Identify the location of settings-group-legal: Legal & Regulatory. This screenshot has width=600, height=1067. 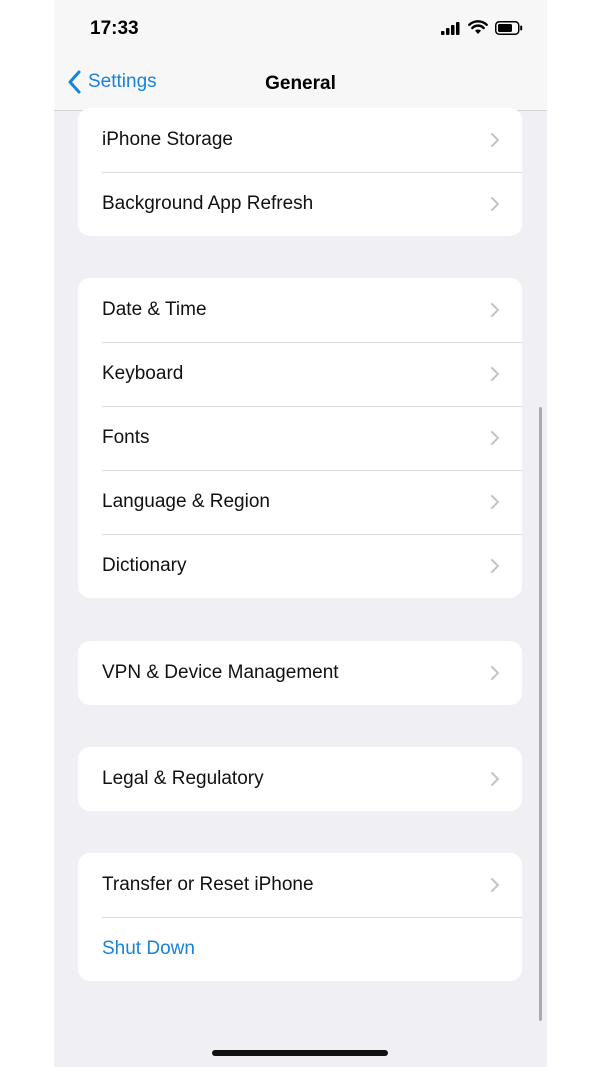
(300, 779).